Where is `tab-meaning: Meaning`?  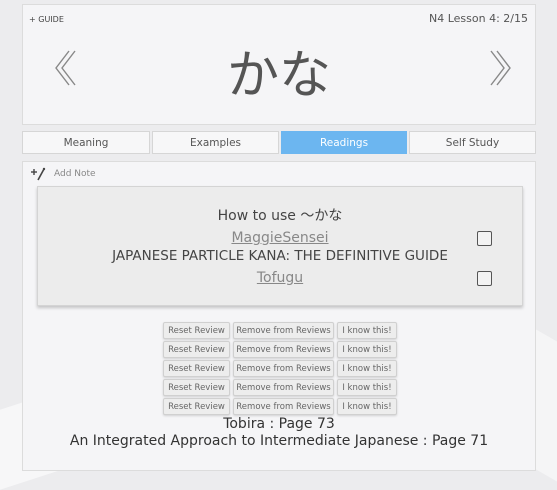
tab-meaning: Meaning is located at coordinates (86, 142).